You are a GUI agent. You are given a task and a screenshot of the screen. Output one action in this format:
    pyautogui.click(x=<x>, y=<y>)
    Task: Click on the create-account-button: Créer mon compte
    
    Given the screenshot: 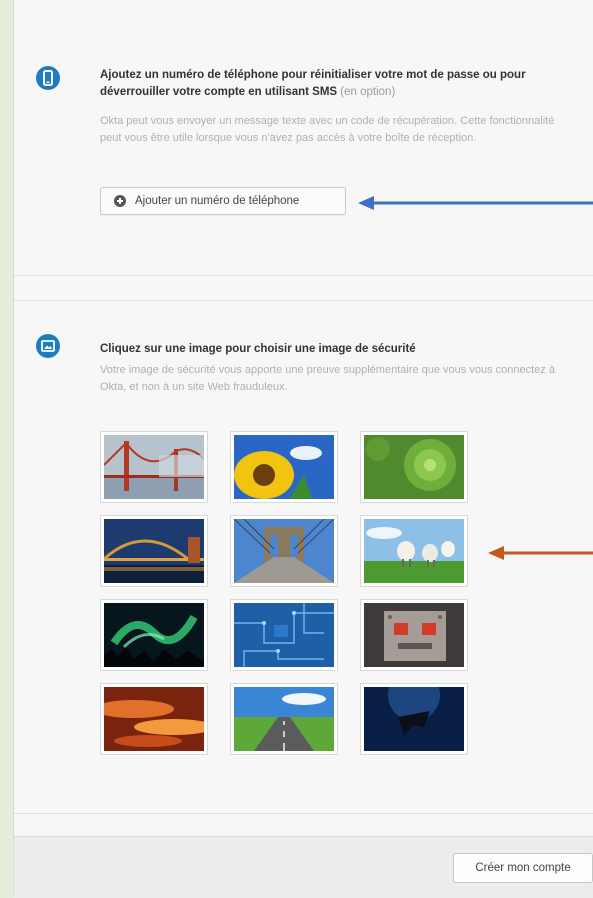 What is the action you would take?
    pyautogui.click(x=523, y=868)
    